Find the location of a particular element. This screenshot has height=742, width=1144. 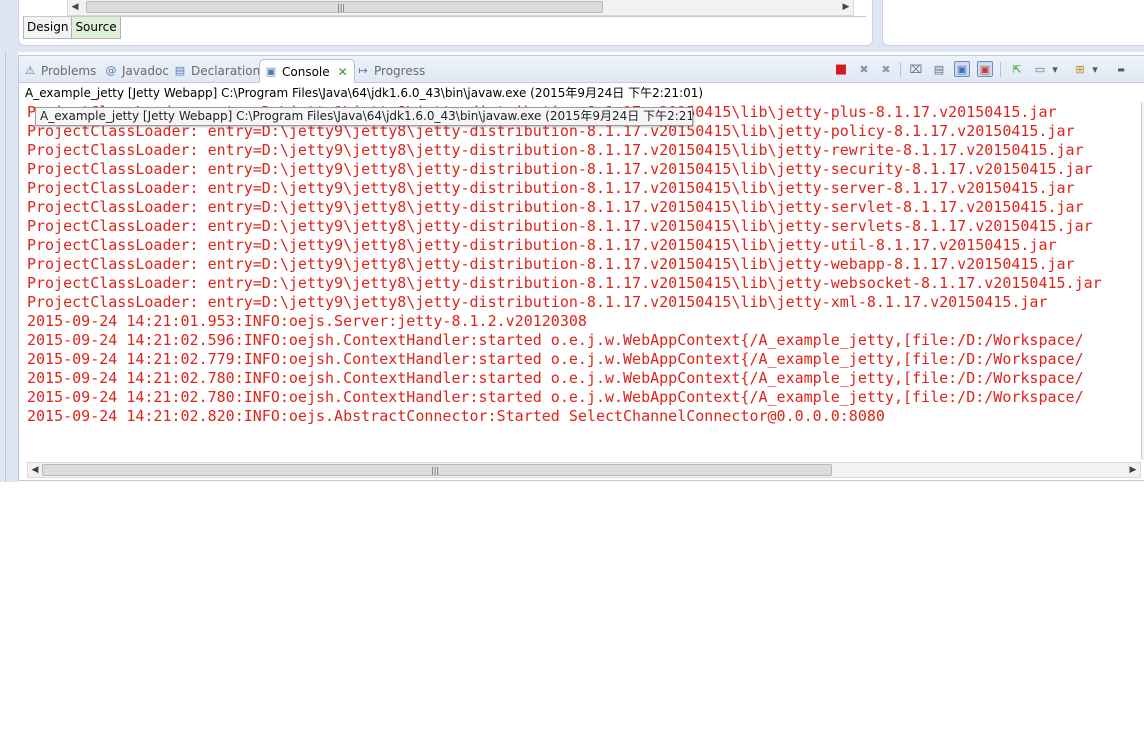

remove-launch-icon: ✖ is located at coordinates (864, 69).